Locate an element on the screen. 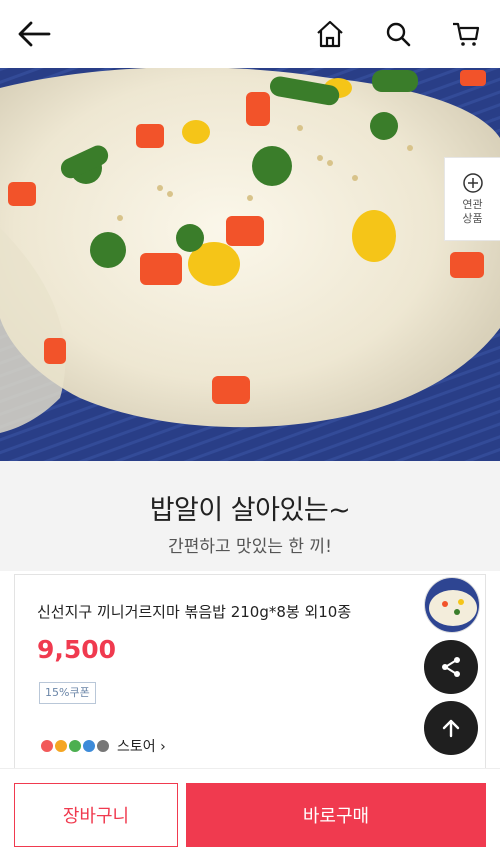 The height and width of the screenshot is (861, 500). home-button is located at coordinates (330, 34).